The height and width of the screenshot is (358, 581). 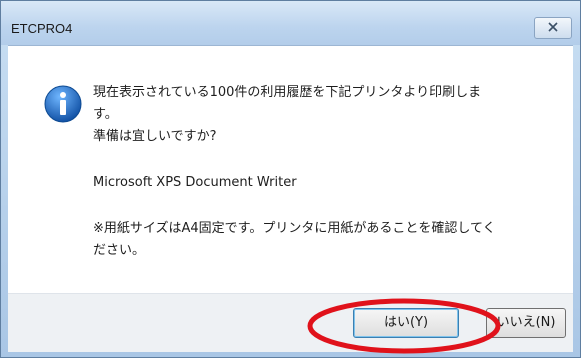 What do you see at coordinates (406, 323) in the screenshot?
I see `yes-button: はい(Y)` at bounding box center [406, 323].